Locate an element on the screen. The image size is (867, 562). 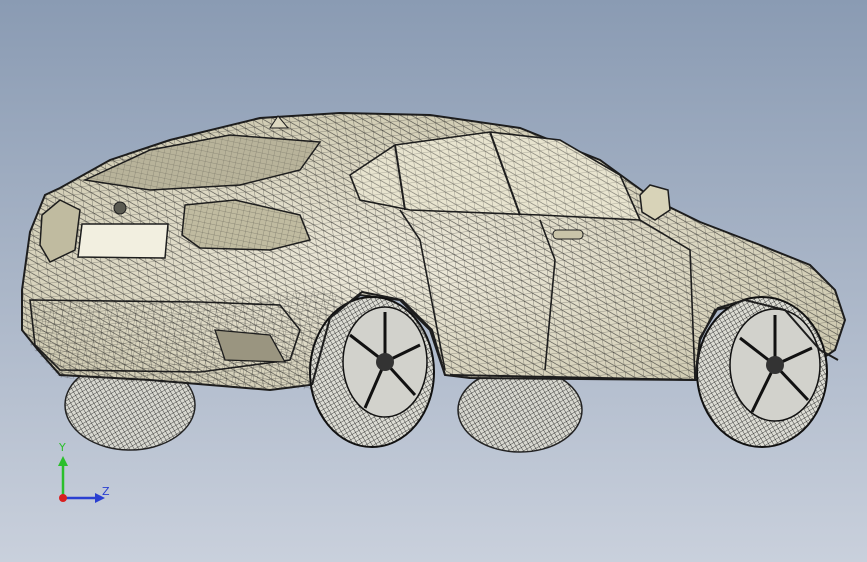
side-windows is located at coordinates (495, 176).